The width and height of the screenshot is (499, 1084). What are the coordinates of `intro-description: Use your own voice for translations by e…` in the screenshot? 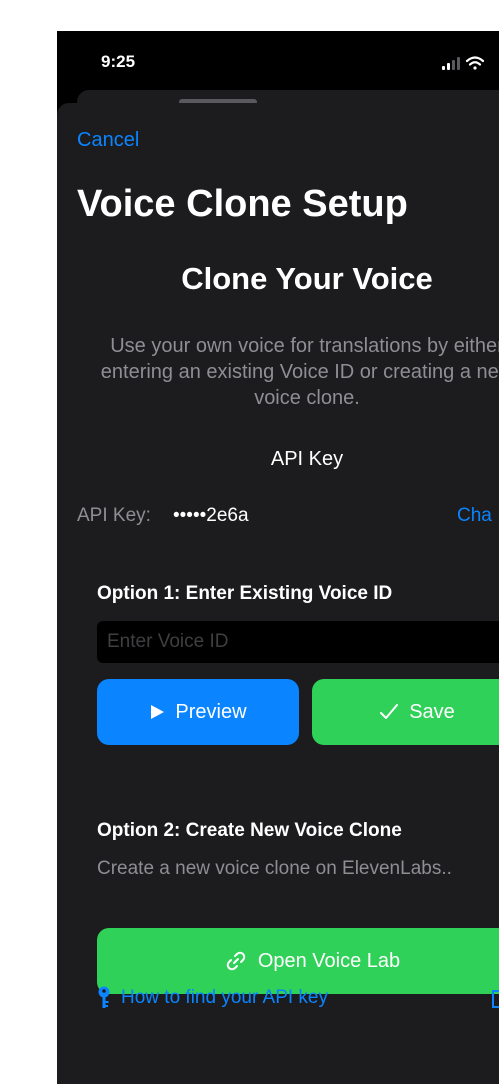 It's located at (299, 372).